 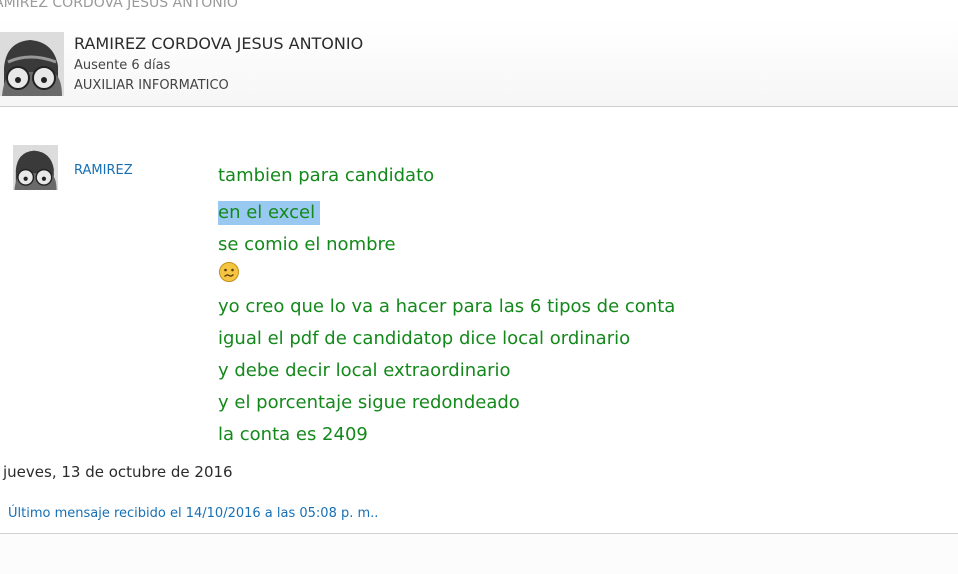 I want to click on message-line: y el porcentaje sigue redondeado, so click(x=369, y=403).